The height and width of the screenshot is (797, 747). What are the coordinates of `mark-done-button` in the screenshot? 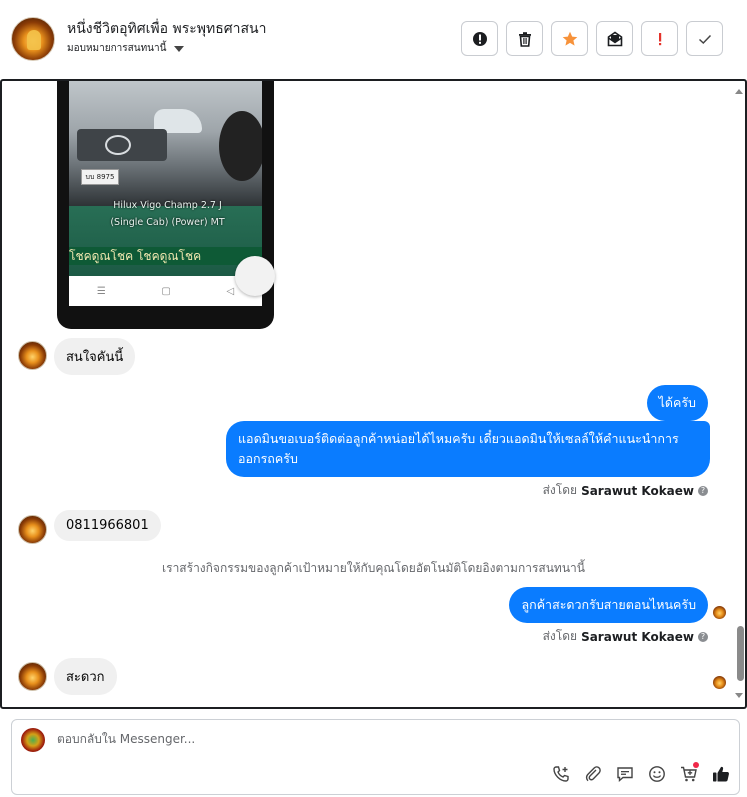 It's located at (704, 38).